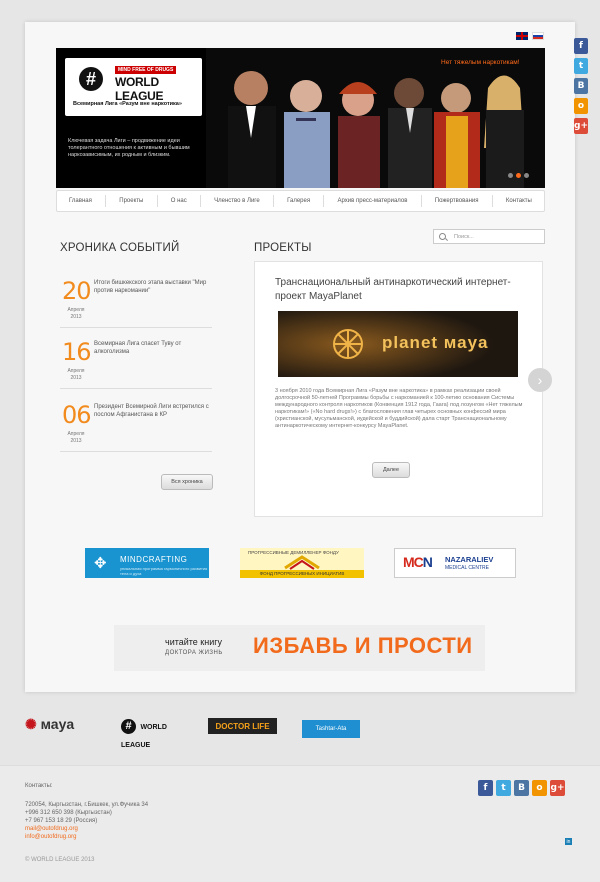 The height and width of the screenshot is (882, 600). Describe the element at coordinates (302, 574) in the screenshot. I see `fund-bottom-text: ФОНД ПРОГРЕССИВНЫХ ИНИЦИАТИВ` at that location.